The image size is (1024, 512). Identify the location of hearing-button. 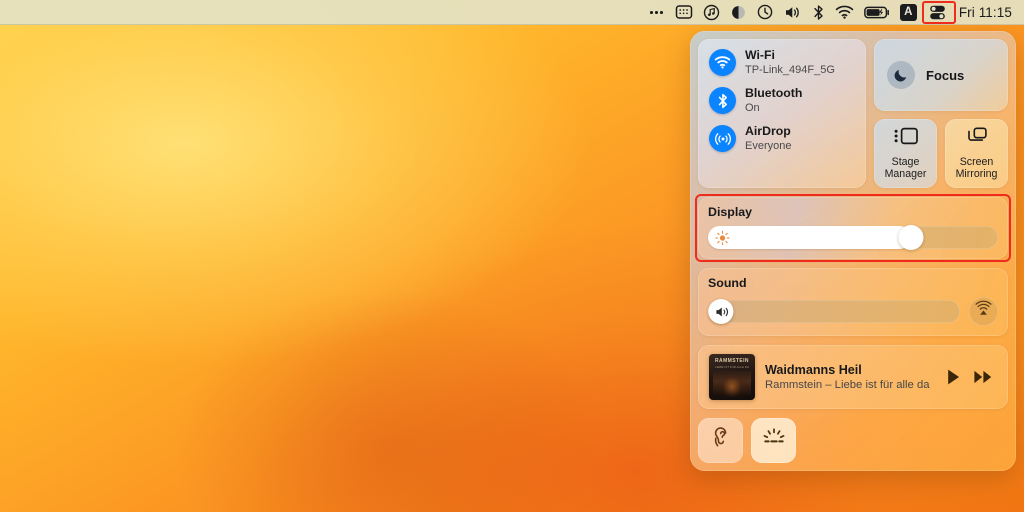
(720, 441).